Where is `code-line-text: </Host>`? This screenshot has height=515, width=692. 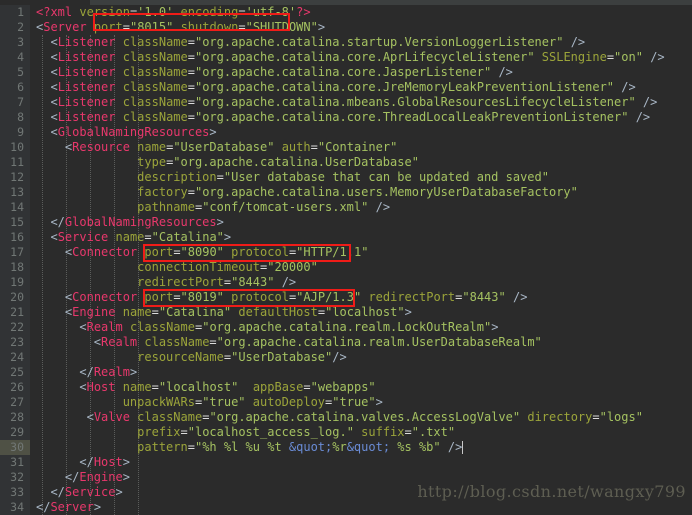
code-line-text: </Host> is located at coordinates (83, 462).